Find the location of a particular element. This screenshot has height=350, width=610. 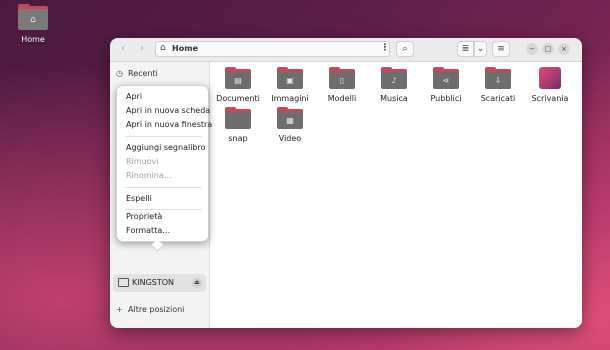

sidebar-item-kingston: KINGSTON ⏏ is located at coordinates (159, 283).